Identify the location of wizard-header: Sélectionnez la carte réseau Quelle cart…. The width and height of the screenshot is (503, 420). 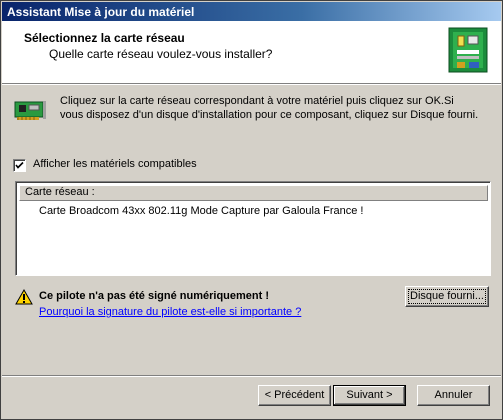
(251, 52).